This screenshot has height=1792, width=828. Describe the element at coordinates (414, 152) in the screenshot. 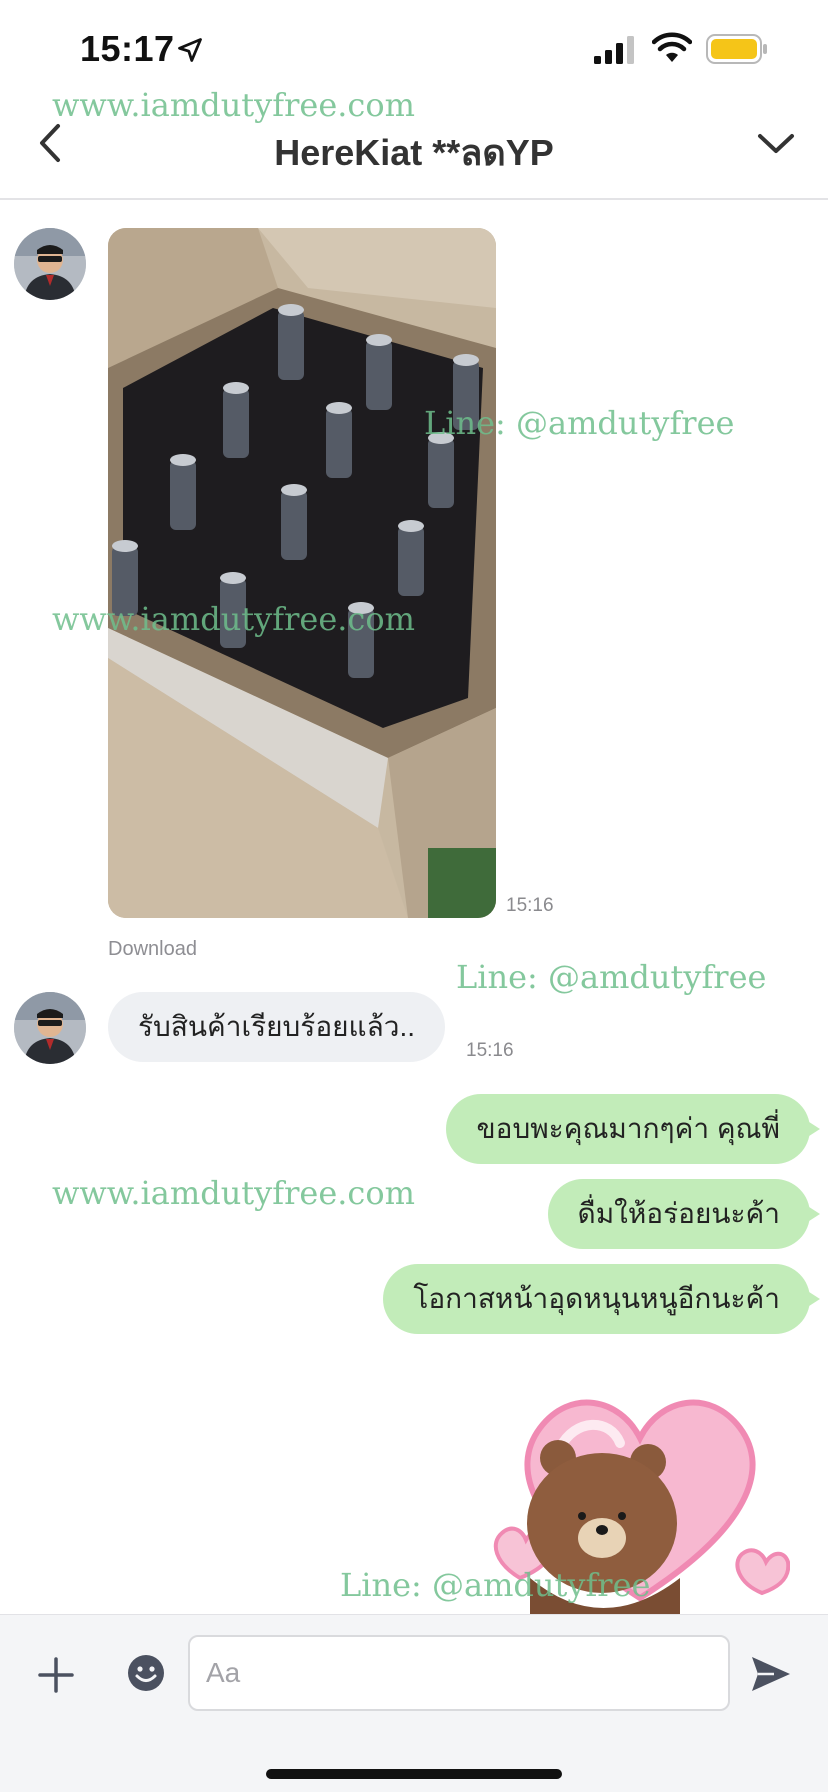

I see `chat-title: HereKiat **ลดYP` at that location.